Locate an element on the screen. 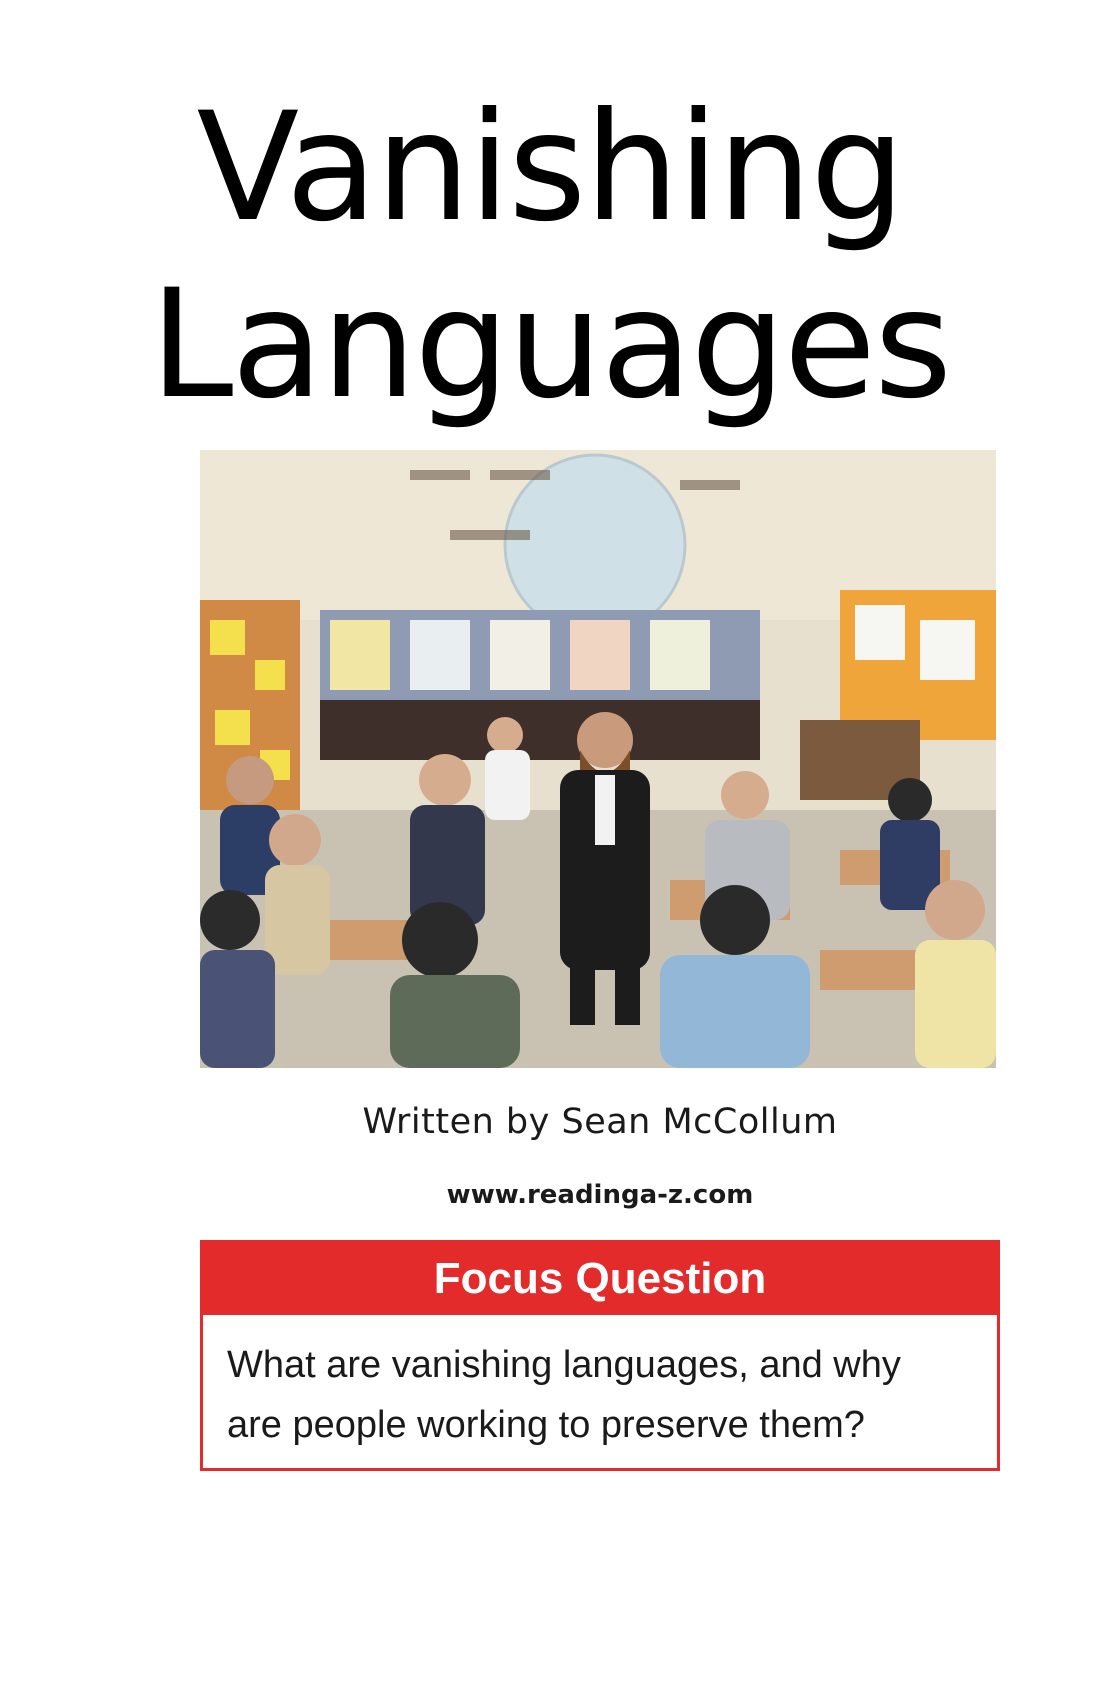 This screenshot has width=1100, height=1700. title-line-1: Vanishing is located at coordinates (551, 168).